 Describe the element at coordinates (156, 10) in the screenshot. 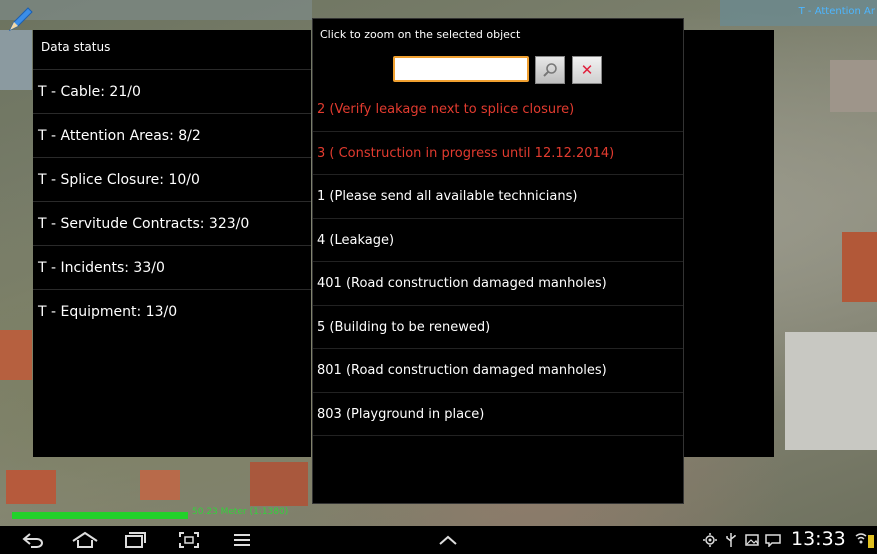

I see `map-road` at that location.